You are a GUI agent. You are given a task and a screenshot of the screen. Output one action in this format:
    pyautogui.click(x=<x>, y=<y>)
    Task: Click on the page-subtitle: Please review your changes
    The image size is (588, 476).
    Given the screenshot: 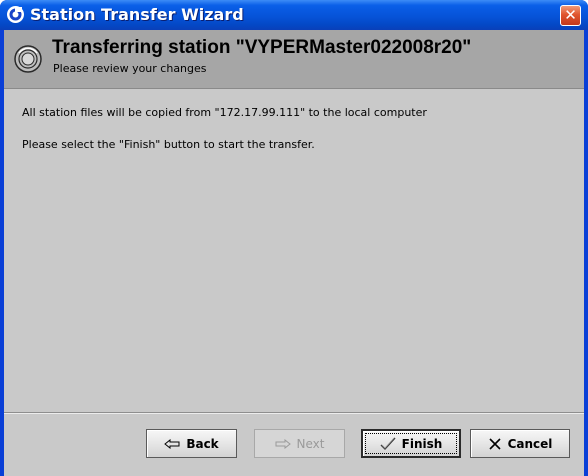 What is the action you would take?
    pyautogui.click(x=130, y=68)
    